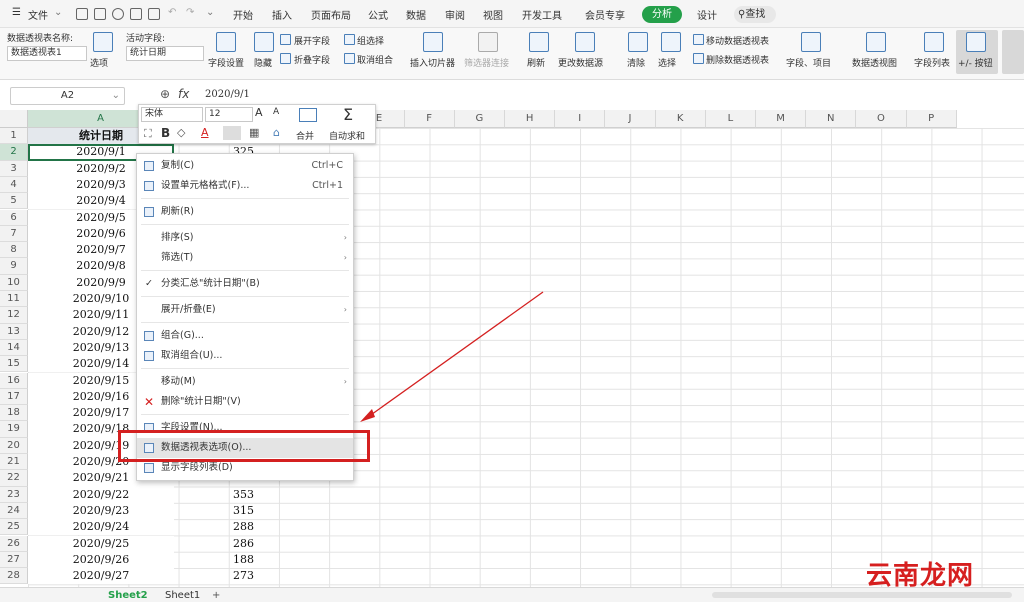 This screenshot has width=1024, height=602. What do you see at coordinates (452, 356) in the screenshot?
I see `annotation-arrow` at bounding box center [452, 356].